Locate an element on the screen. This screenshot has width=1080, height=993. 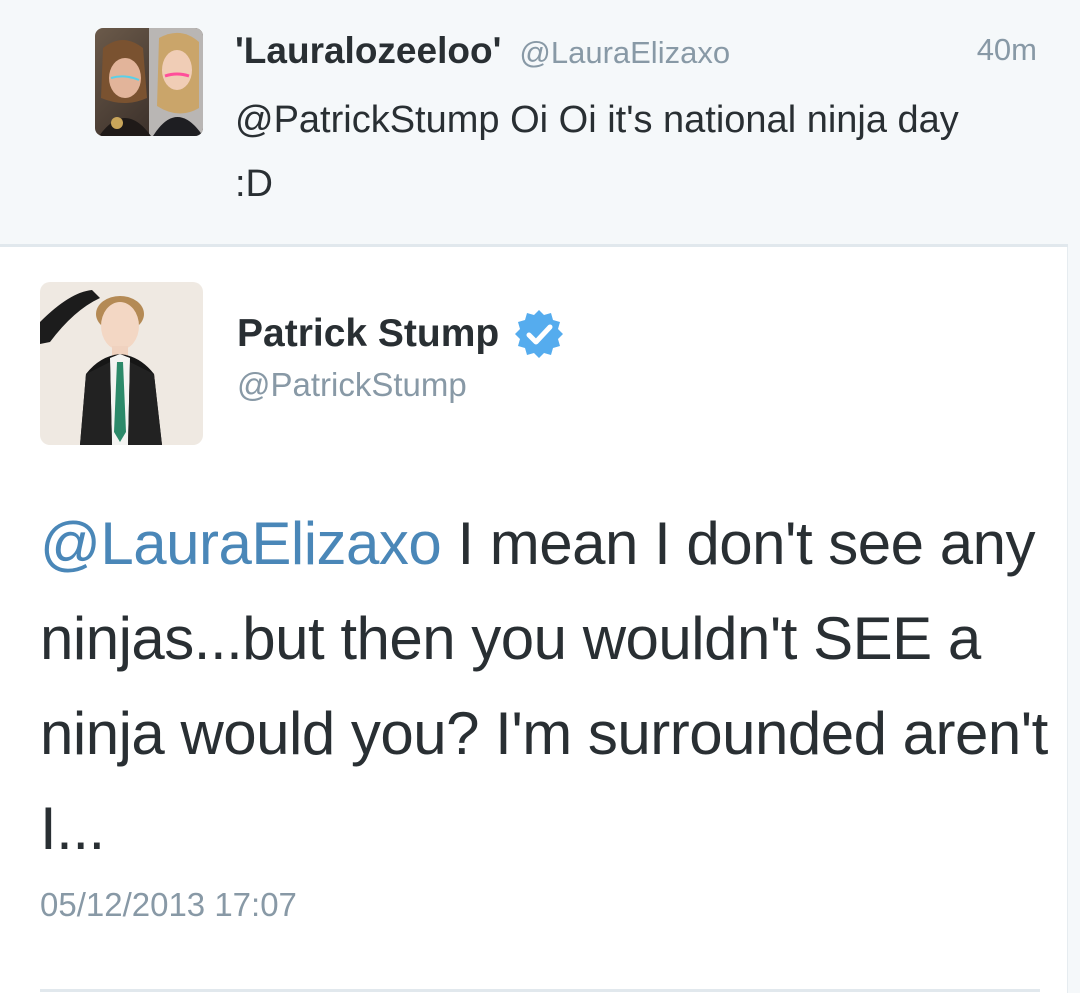
tweet-timestamp: 05/12/2013 17:07 is located at coordinates (168, 905).